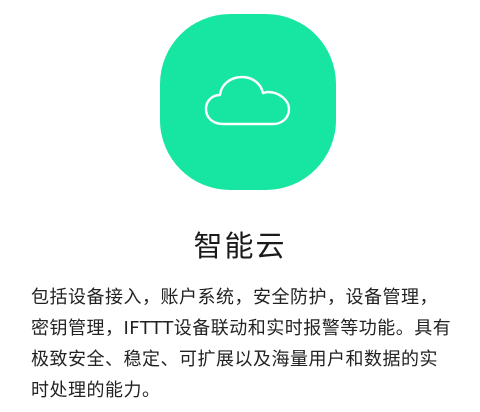  What do you see at coordinates (240, 246) in the screenshot?
I see `feature-title: 智能云` at bounding box center [240, 246].